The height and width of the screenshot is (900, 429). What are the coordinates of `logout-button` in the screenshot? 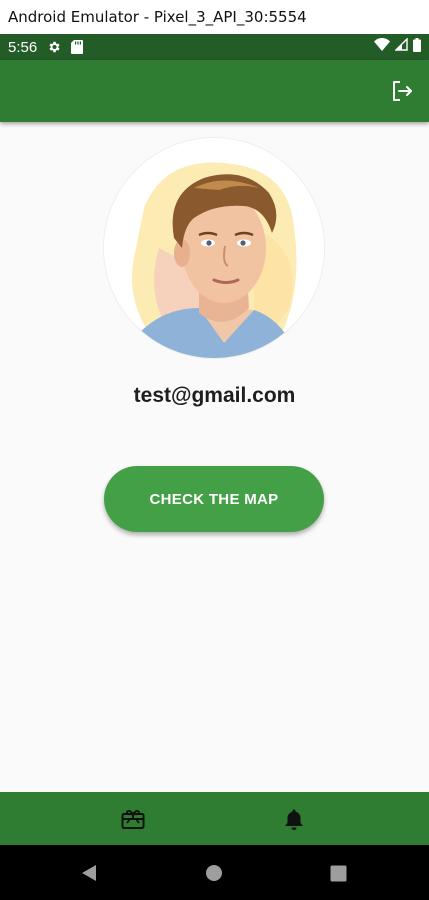 It's located at (402, 91).